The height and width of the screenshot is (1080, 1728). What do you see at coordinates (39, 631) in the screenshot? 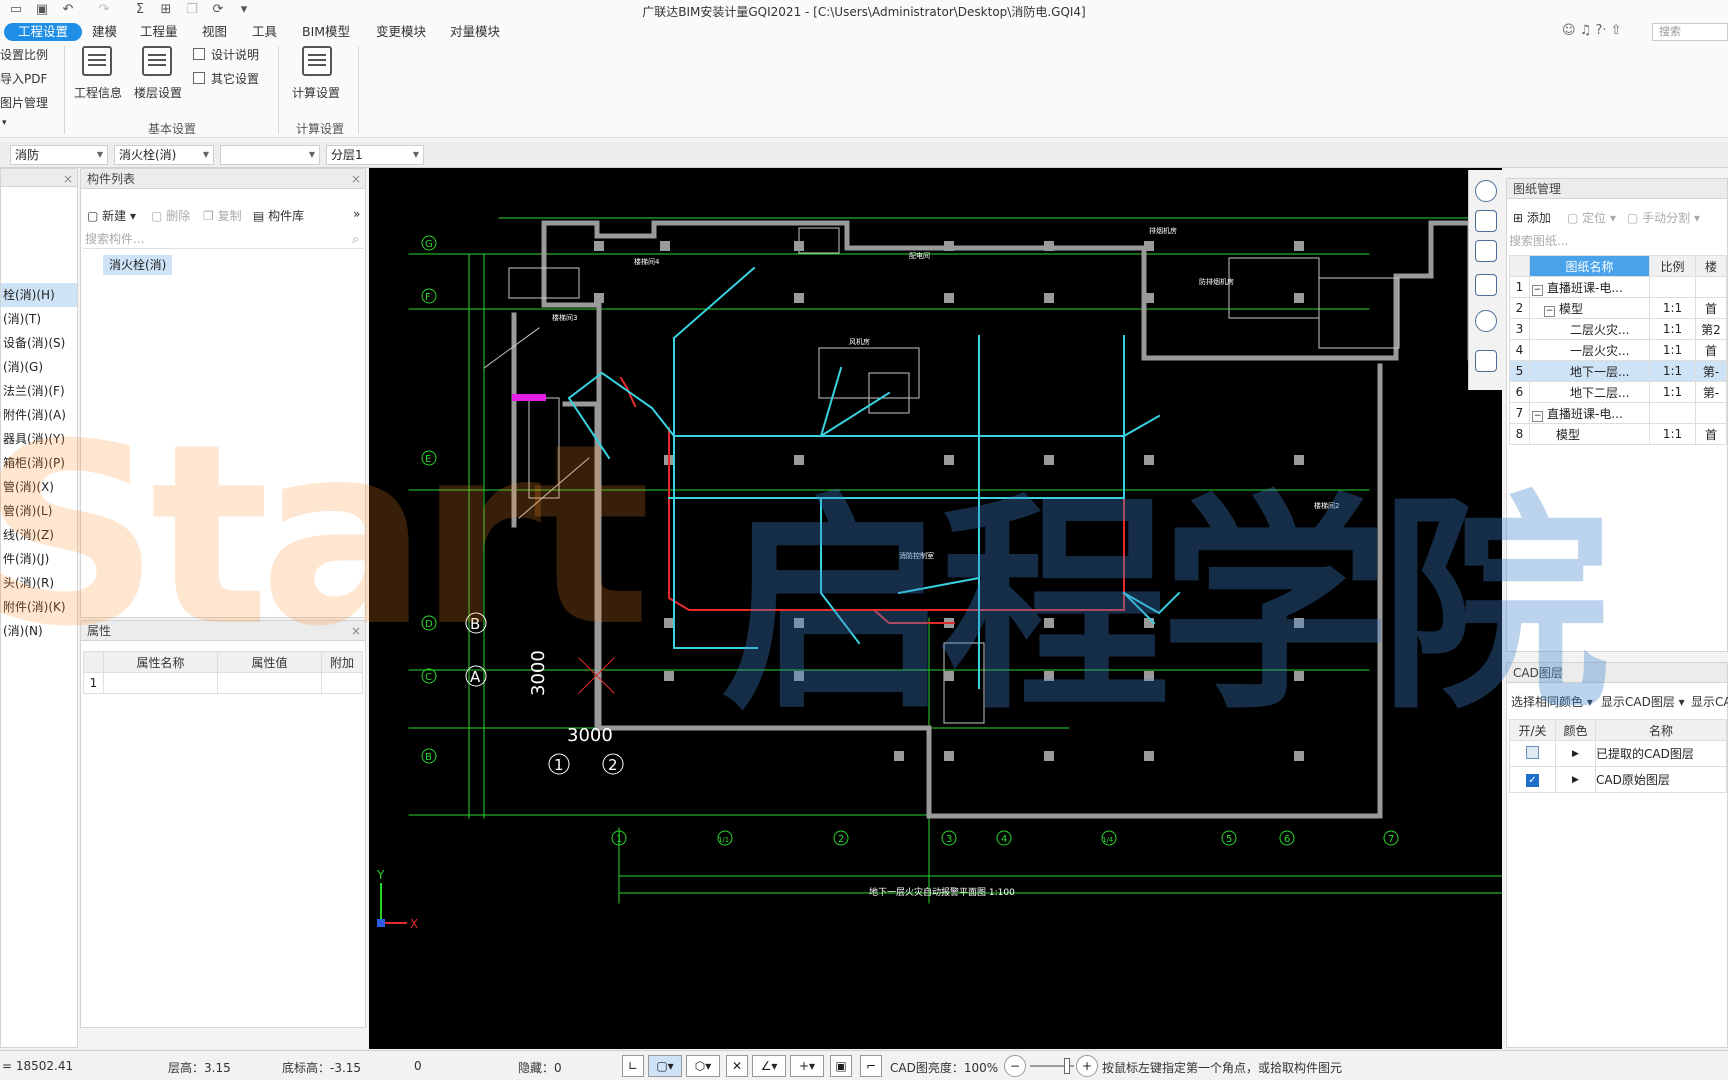
I see `nav-tree-item: (消)(N)` at bounding box center [39, 631].